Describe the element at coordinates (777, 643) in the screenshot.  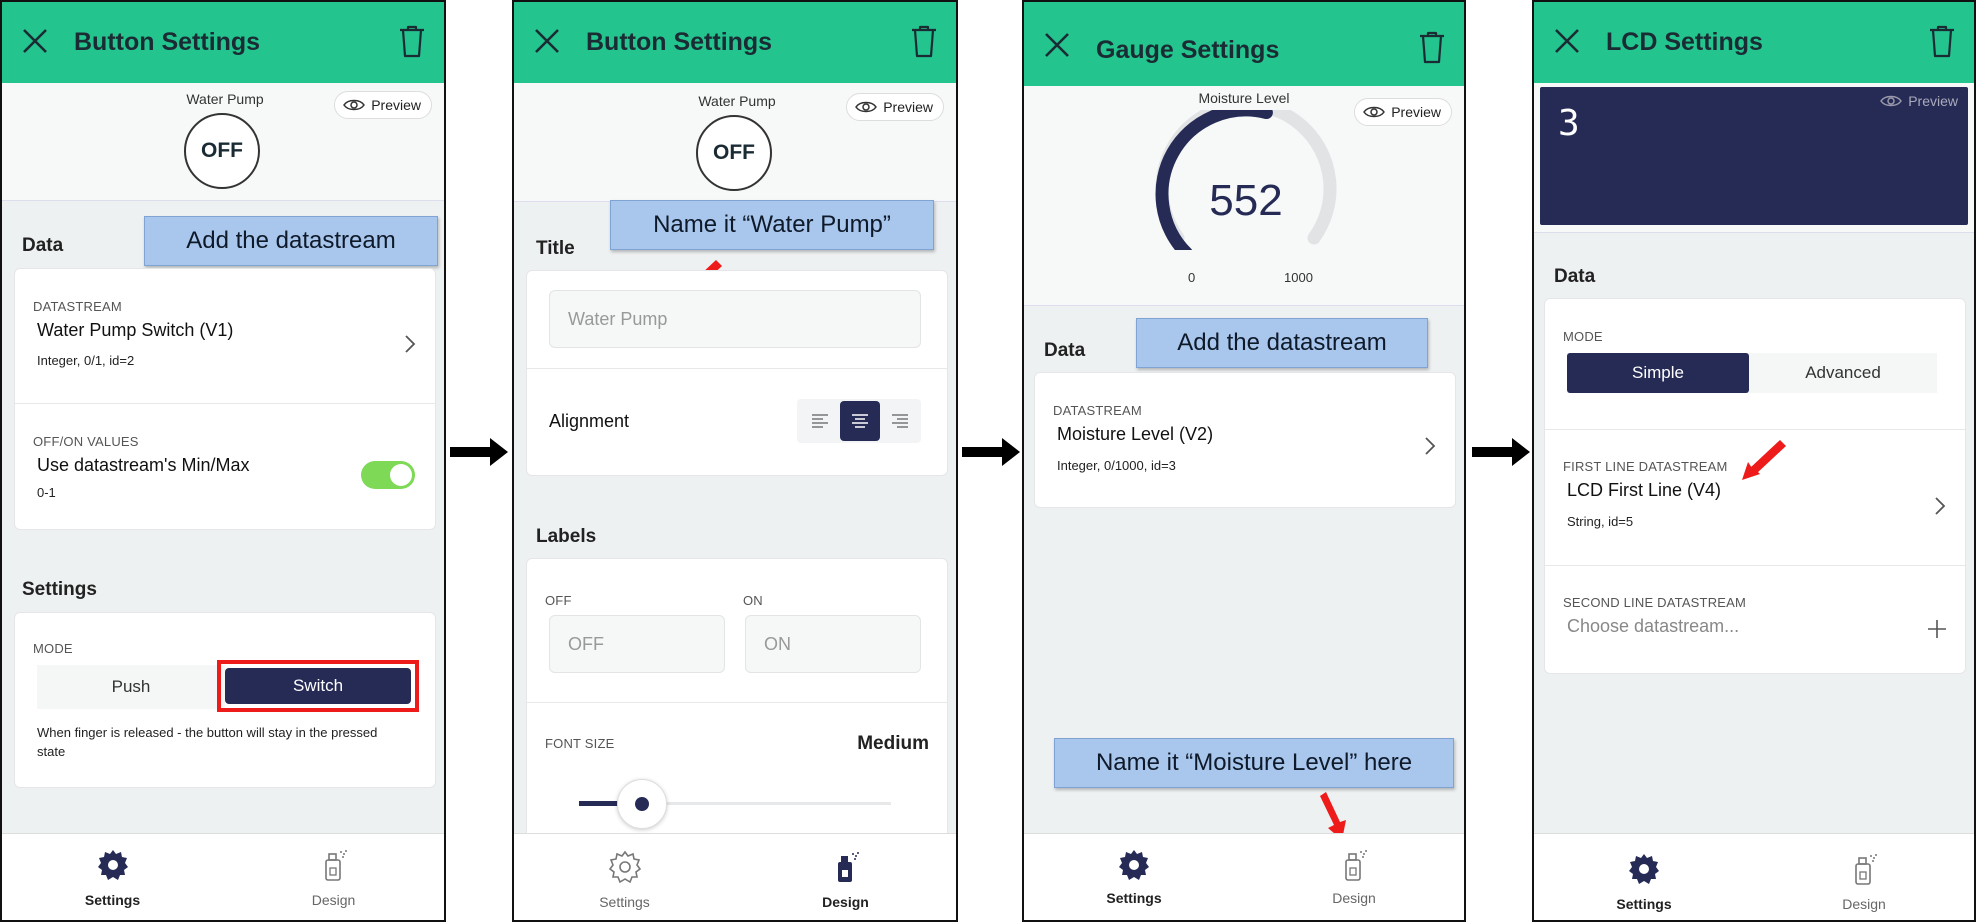
I see `on-placeholder: ON` at that location.